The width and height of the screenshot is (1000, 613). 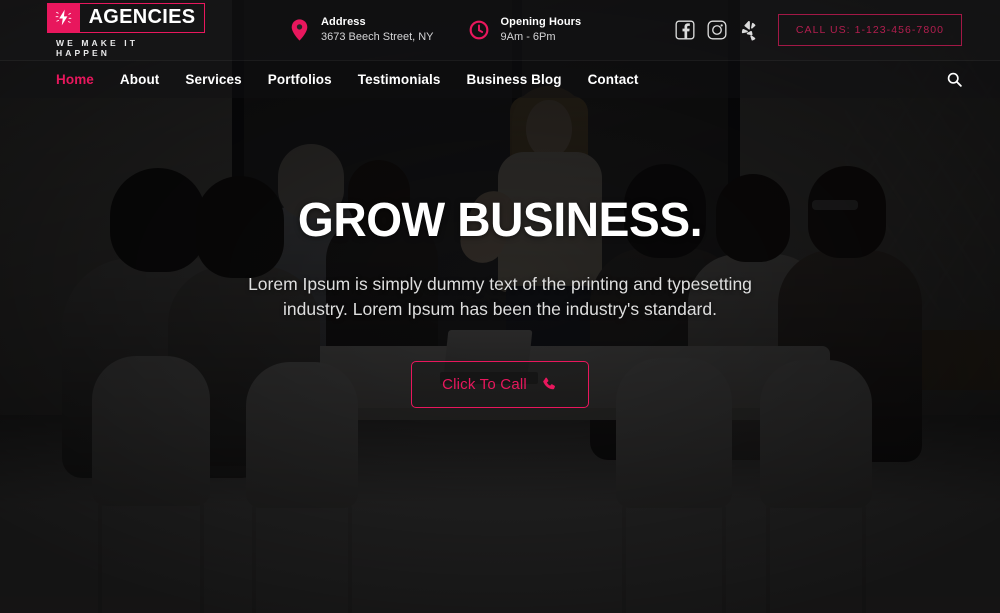 I want to click on address-label: Address, so click(x=343, y=22).